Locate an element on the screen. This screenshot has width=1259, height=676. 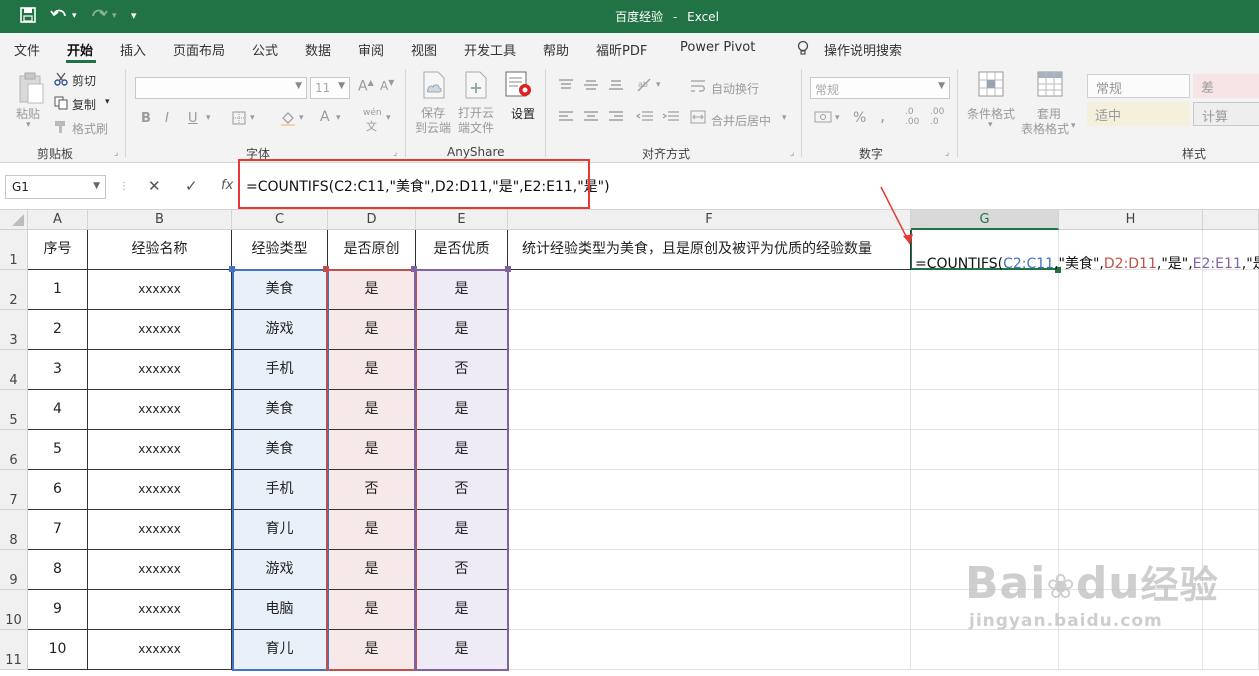
scissors-icon is located at coordinates (61, 80).